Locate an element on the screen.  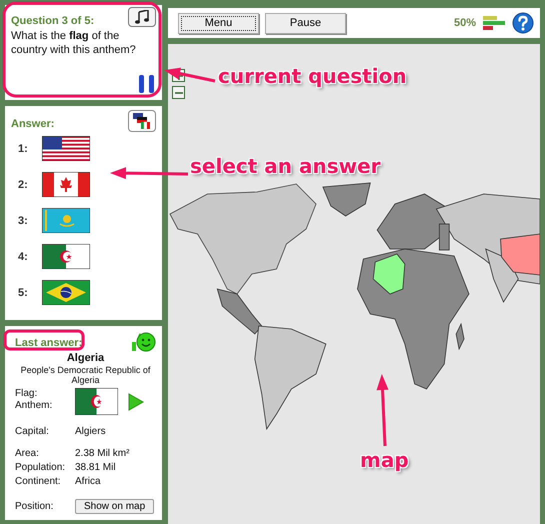
option-number: 5: is located at coordinates (23, 292).